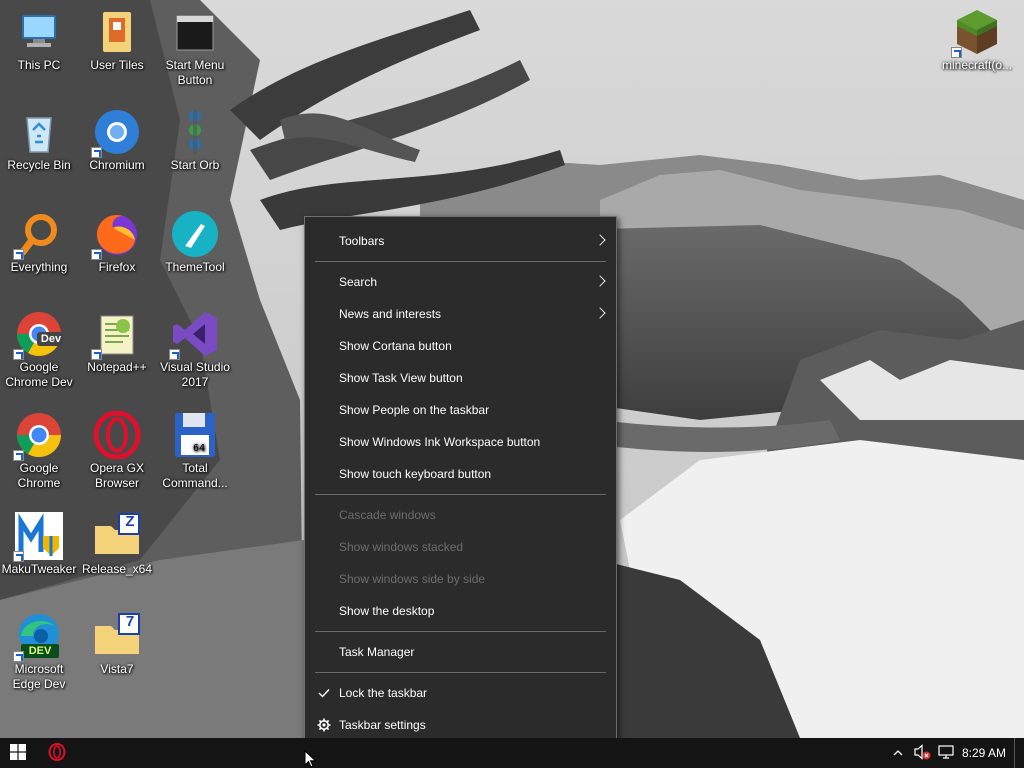 This screenshot has width=1024, height=768. Describe the element at coordinates (117, 165) in the screenshot. I see `desktop-icon-label: Chromium` at that location.